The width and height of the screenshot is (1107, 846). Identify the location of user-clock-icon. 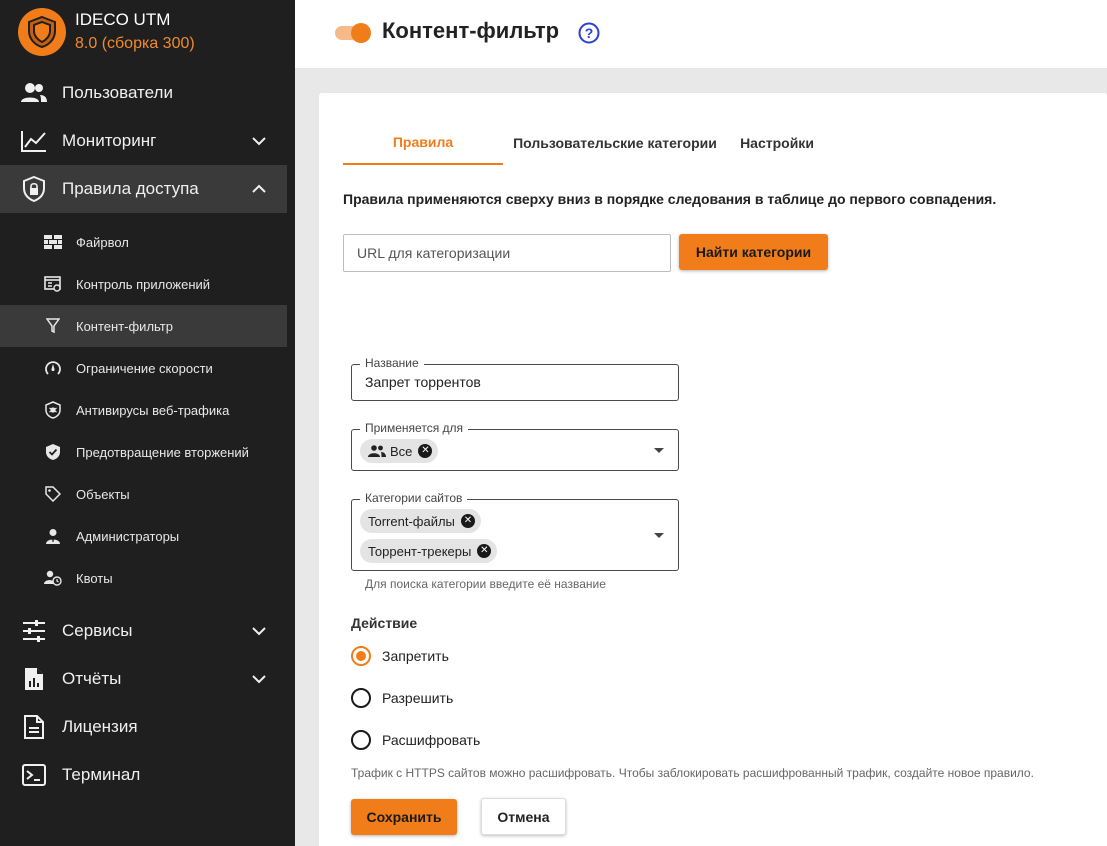
(53, 578).